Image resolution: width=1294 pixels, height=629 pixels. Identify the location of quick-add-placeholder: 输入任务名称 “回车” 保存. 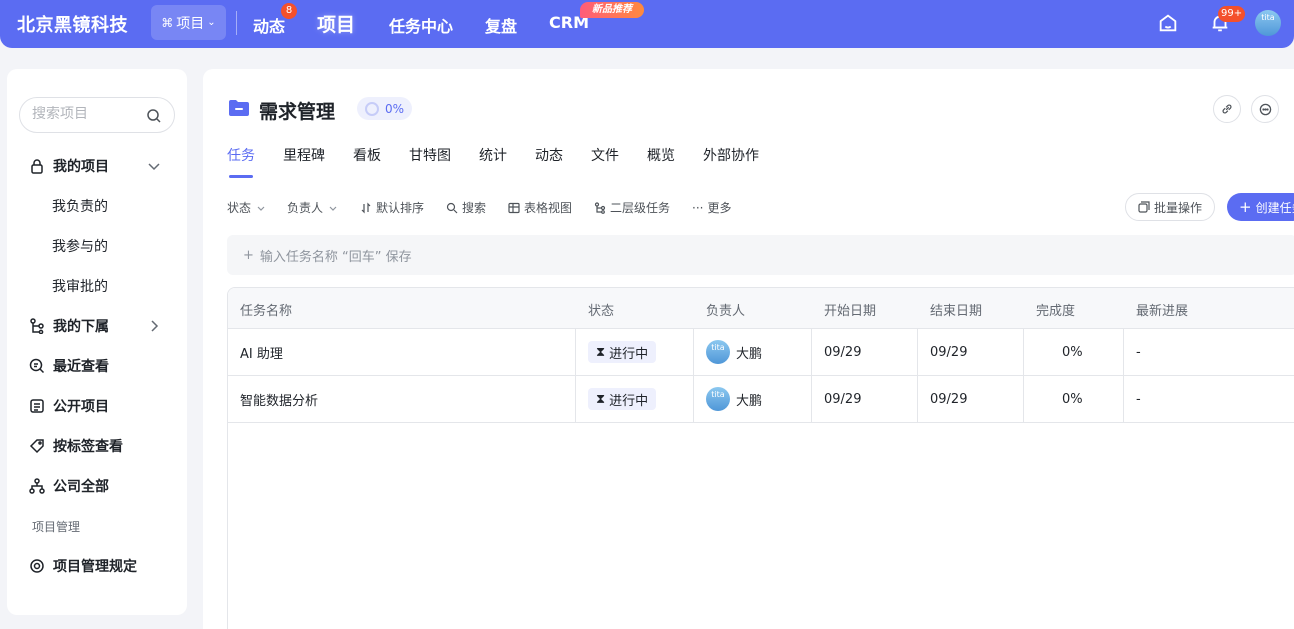
(335, 257).